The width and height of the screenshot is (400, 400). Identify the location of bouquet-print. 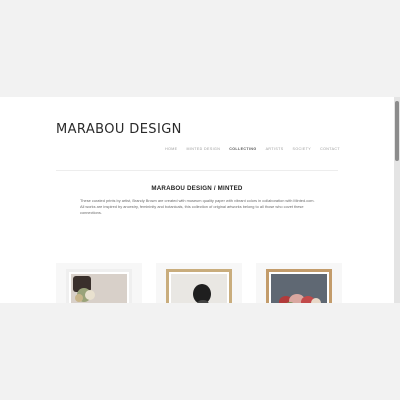
(299, 288).